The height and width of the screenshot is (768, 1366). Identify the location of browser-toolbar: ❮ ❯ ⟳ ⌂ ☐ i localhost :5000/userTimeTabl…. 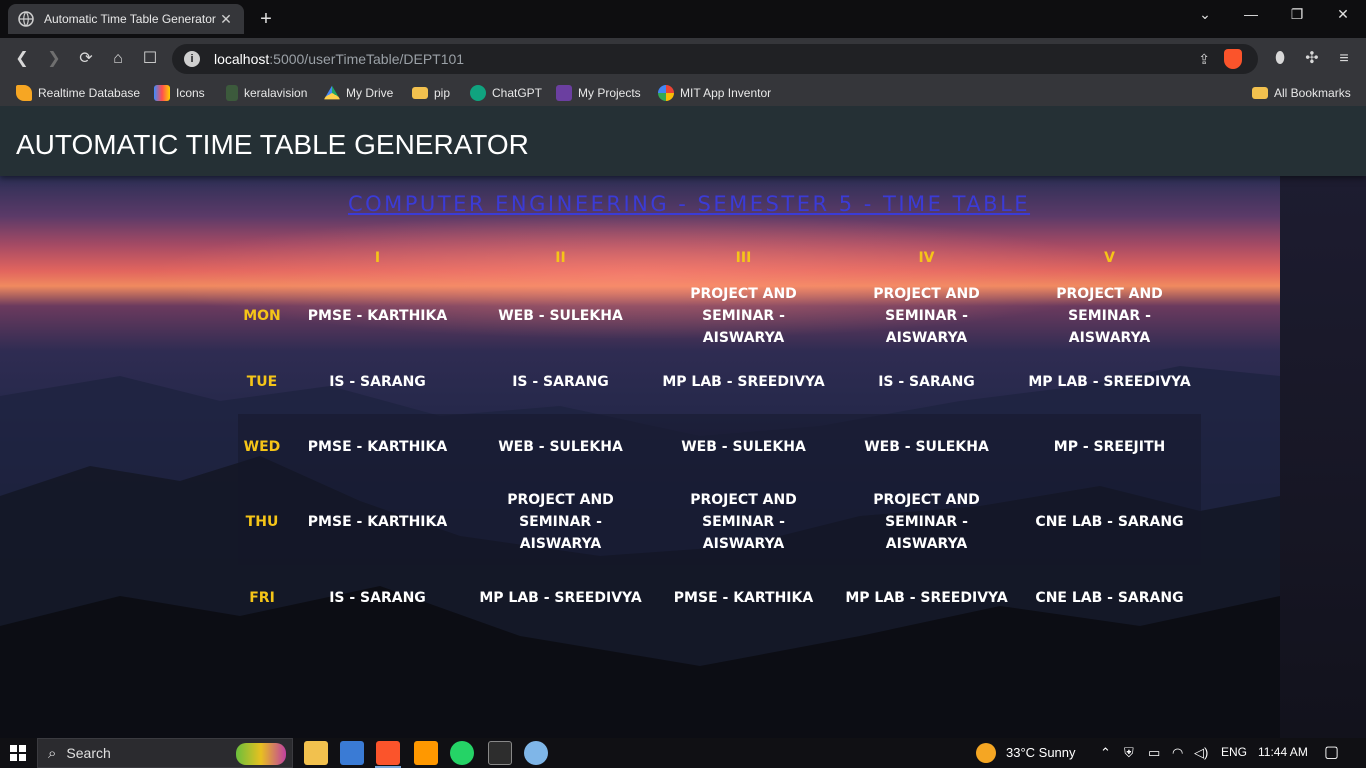
(683, 59).